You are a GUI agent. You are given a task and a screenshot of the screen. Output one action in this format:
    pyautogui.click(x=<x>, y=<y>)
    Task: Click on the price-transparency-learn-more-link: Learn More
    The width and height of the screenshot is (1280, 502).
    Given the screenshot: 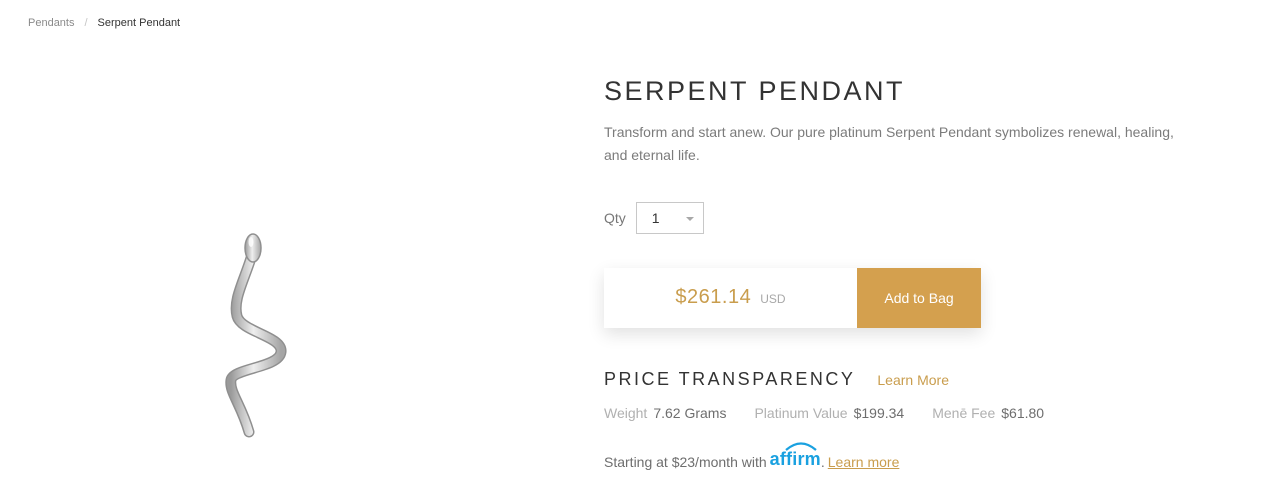 What is the action you would take?
    pyautogui.click(x=913, y=380)
    